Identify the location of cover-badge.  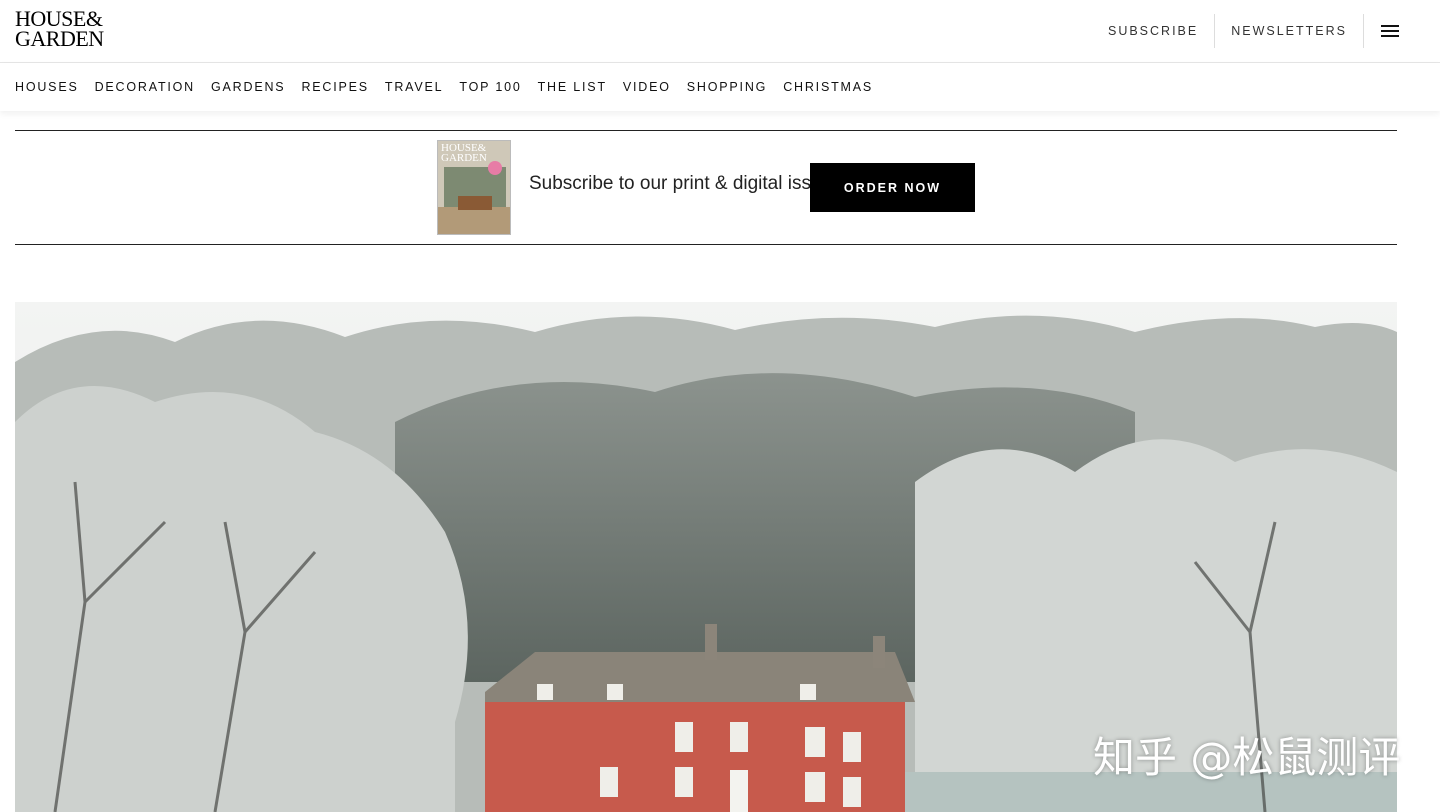
(495, 168).